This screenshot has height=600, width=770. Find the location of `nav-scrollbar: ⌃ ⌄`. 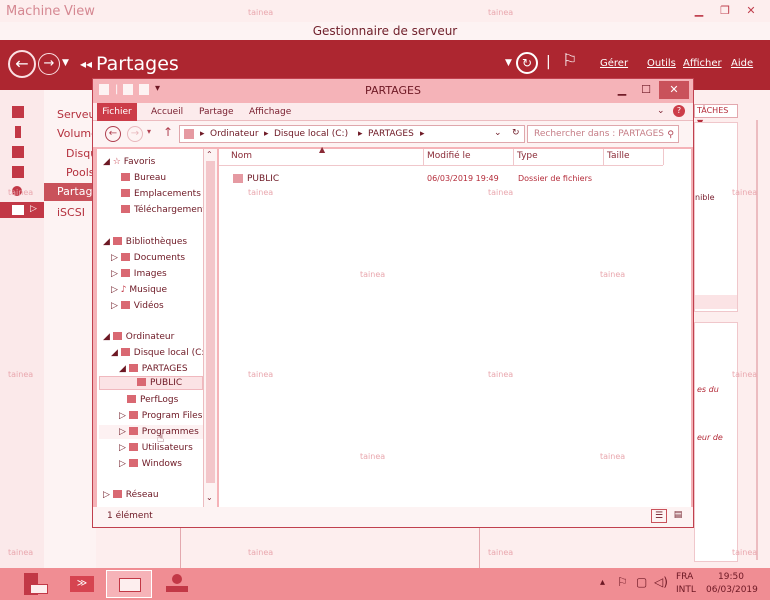

nav-scrollbar: ⌃ ⌄ is located at coordinates (210, 328).